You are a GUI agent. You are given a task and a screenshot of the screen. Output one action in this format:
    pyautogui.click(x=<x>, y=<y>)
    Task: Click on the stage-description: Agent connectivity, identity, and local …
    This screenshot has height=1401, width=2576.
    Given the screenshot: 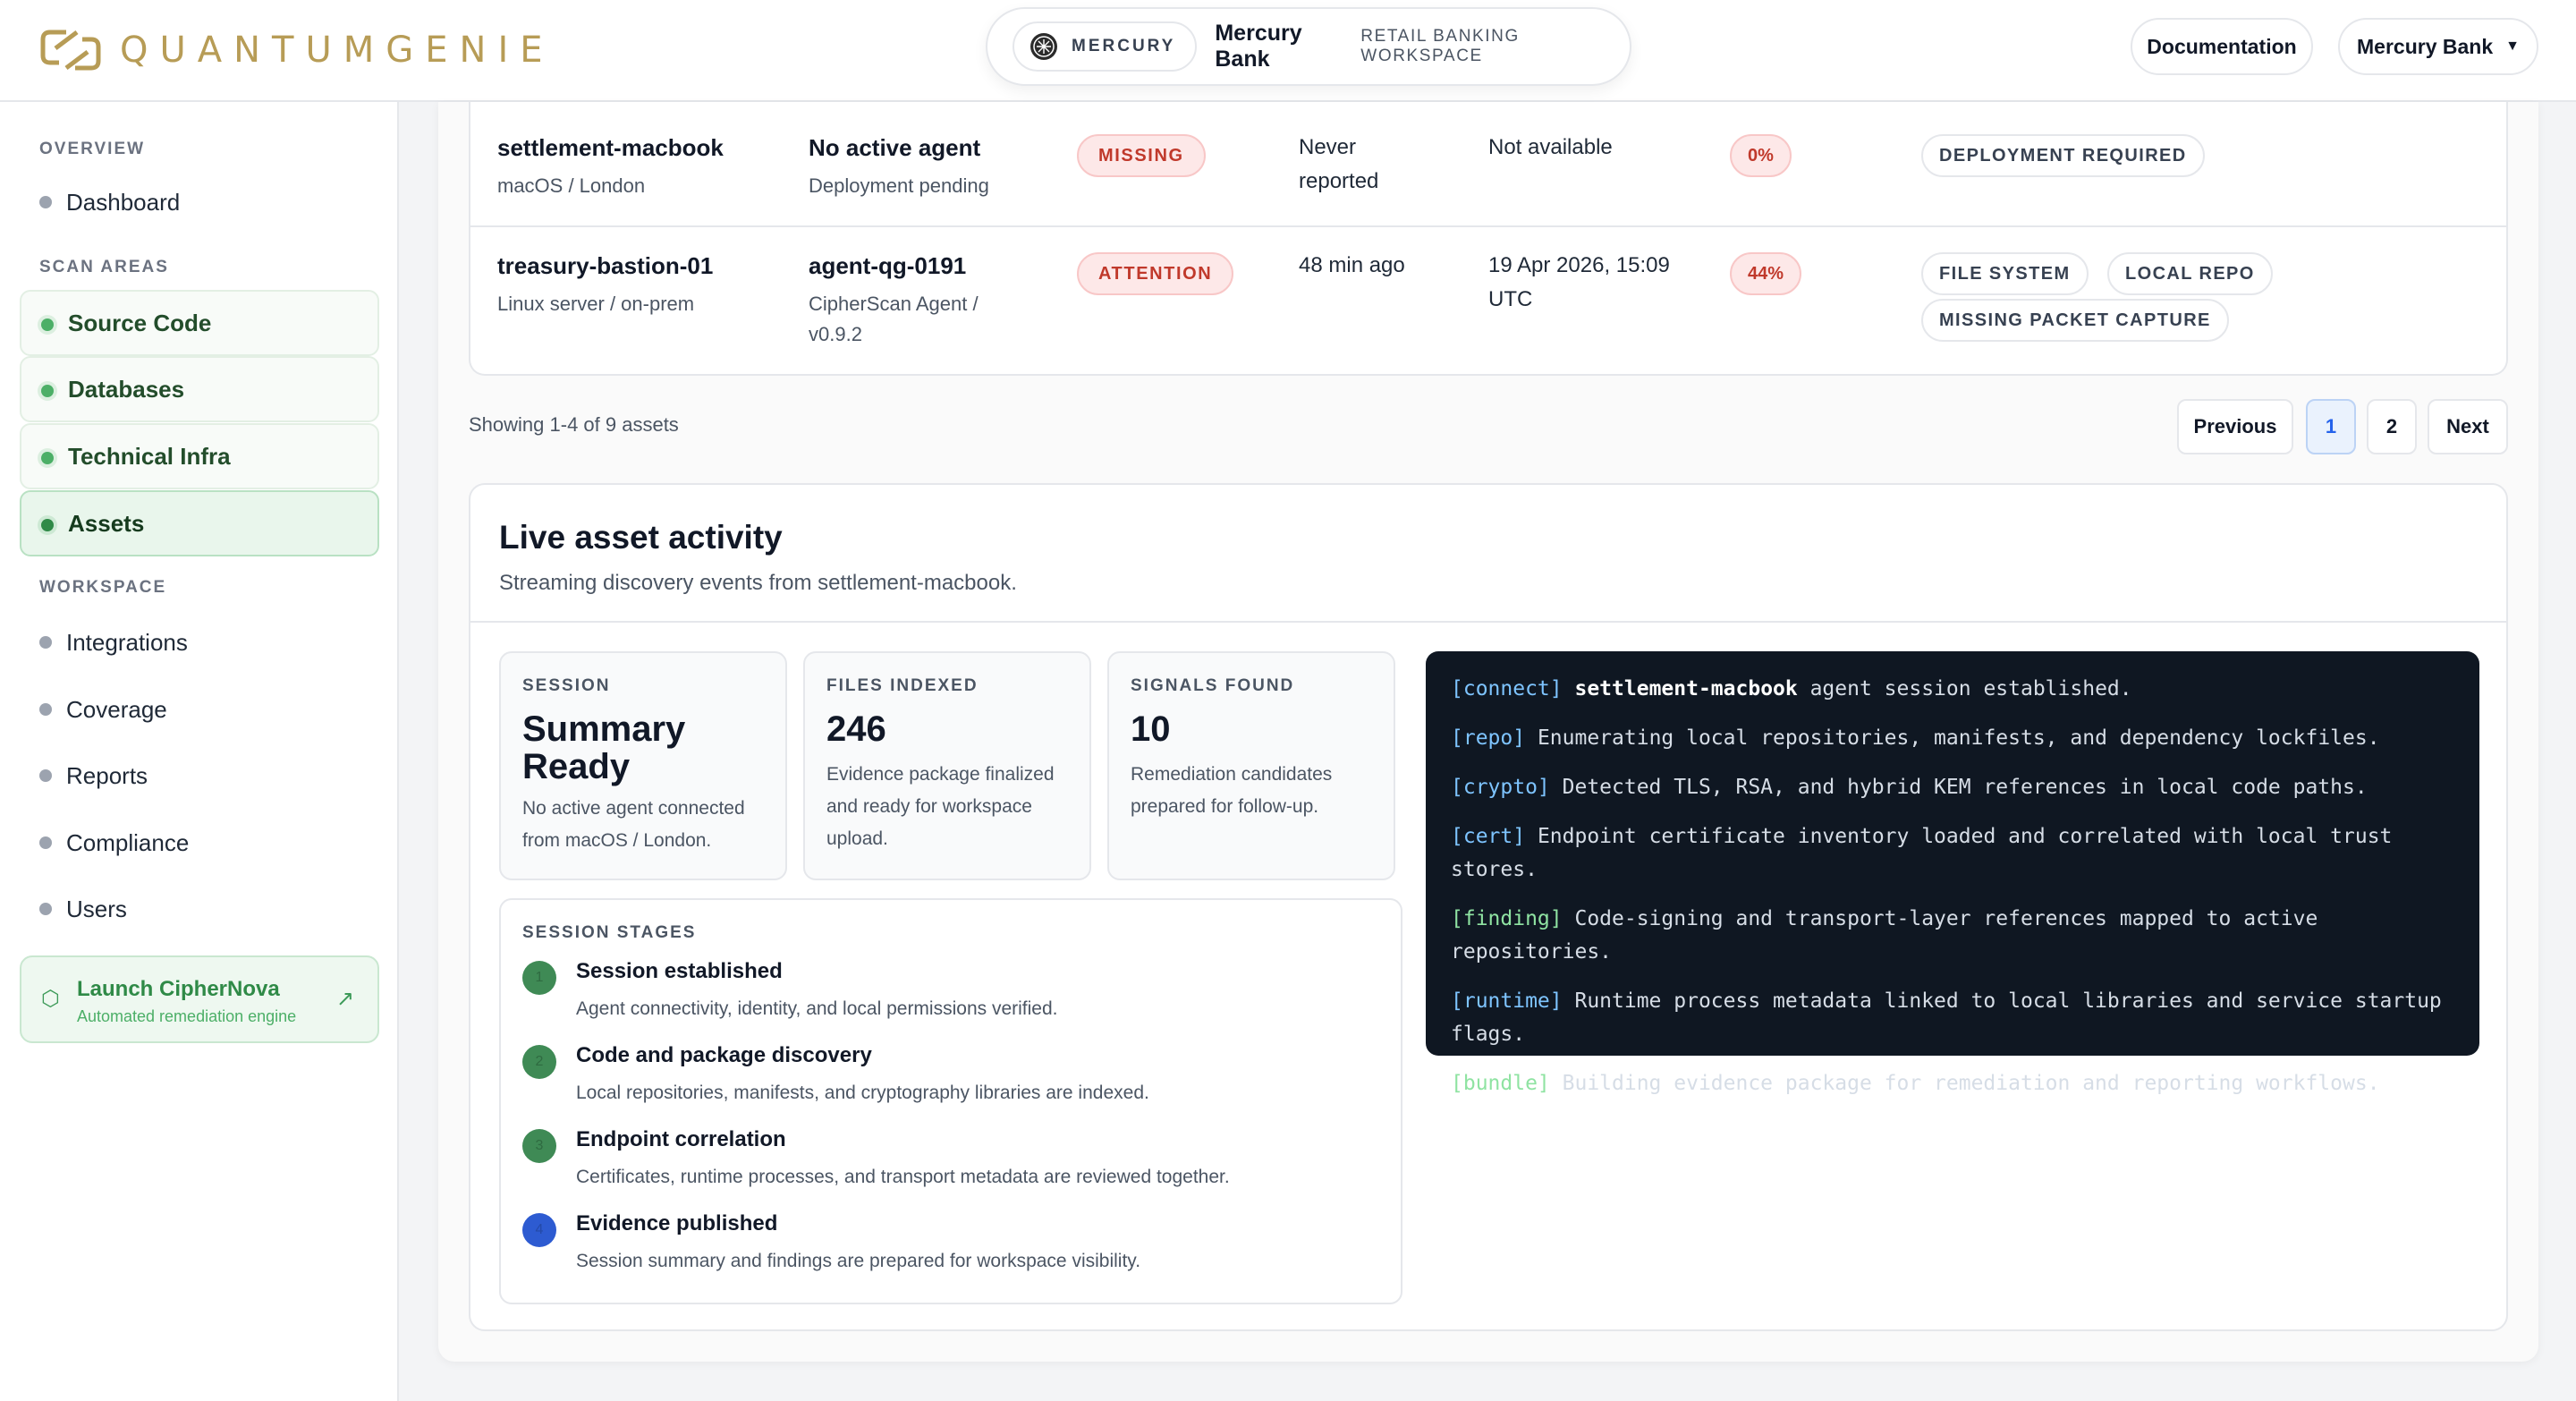 What is the action you would take?
    pyautogui.click(x=817, y=1008)
    